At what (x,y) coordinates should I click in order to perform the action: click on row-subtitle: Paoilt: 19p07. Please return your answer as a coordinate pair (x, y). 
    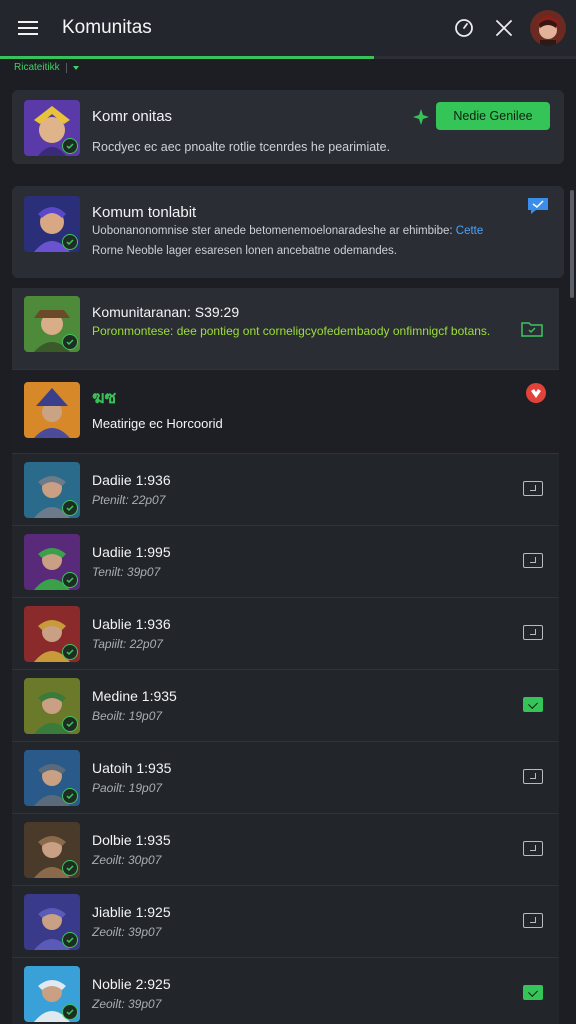
    Looking at the image, I should click on (127, 788).